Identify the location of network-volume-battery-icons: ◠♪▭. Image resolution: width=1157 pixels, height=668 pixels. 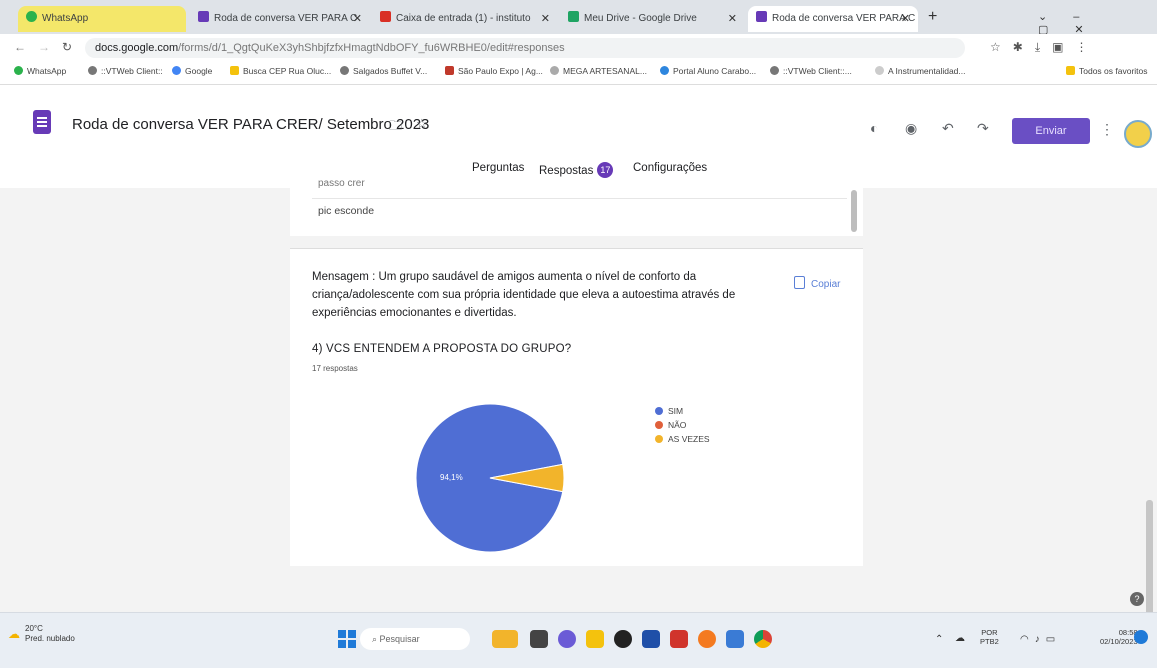
(1040, 639).